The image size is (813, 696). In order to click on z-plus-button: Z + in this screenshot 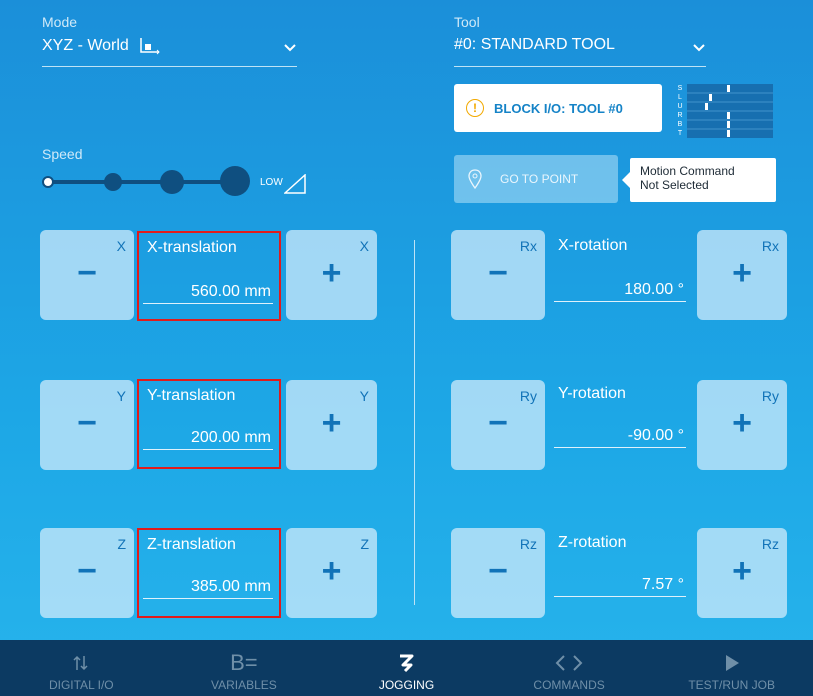, I will do `click(331, 573)`.